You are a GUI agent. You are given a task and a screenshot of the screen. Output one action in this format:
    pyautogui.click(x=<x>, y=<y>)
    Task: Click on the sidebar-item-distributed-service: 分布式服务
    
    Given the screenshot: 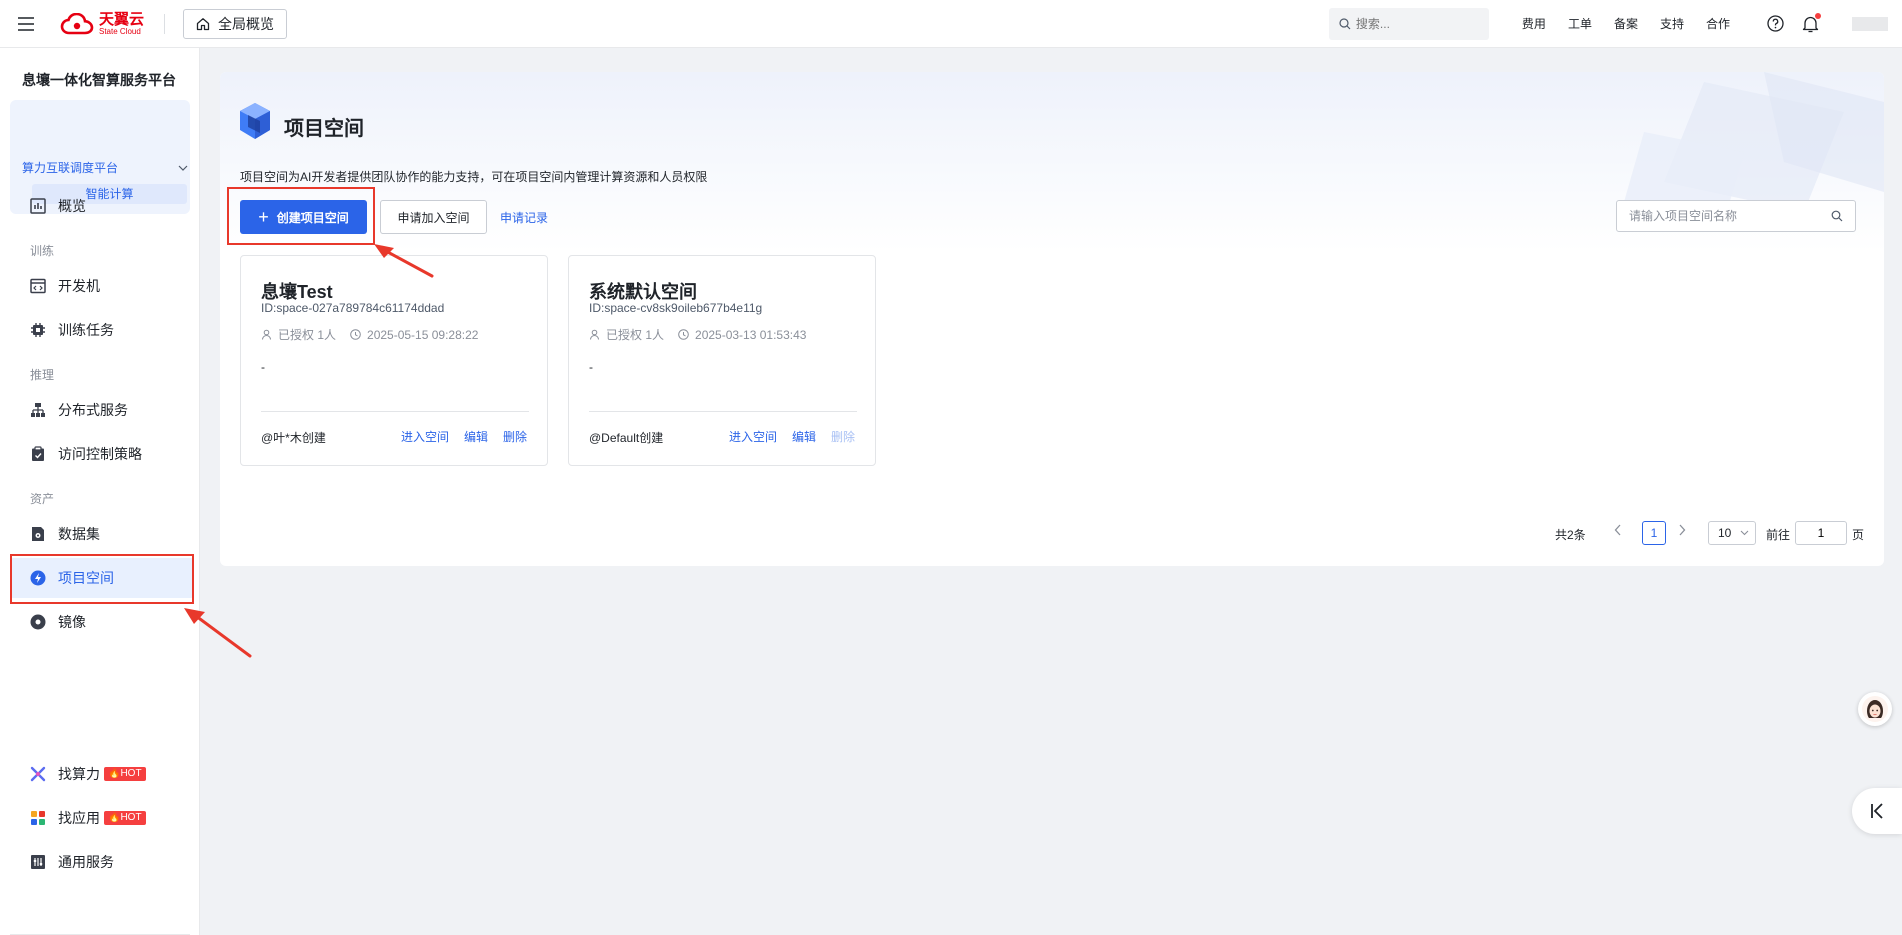 What is the action you would take?
    pyautogui.click(x=102, y=410)
    